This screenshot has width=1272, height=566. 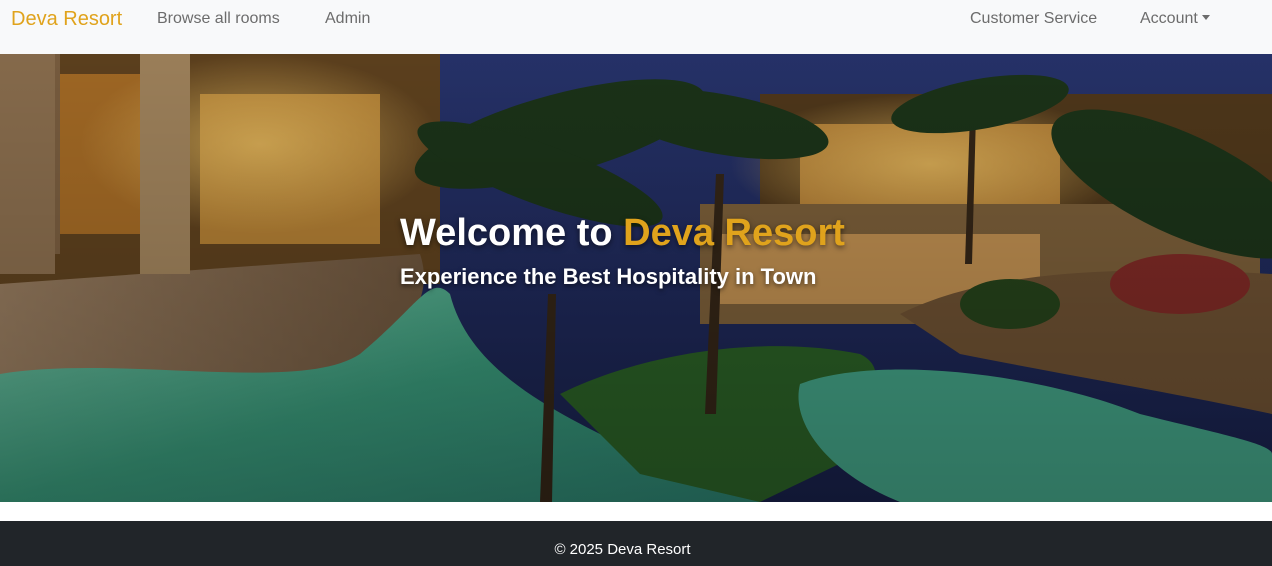 What do you see at coordinates (1205, 17) in the screenshot?
I see `caret-down-icon` at bounding box center [1205, 17].